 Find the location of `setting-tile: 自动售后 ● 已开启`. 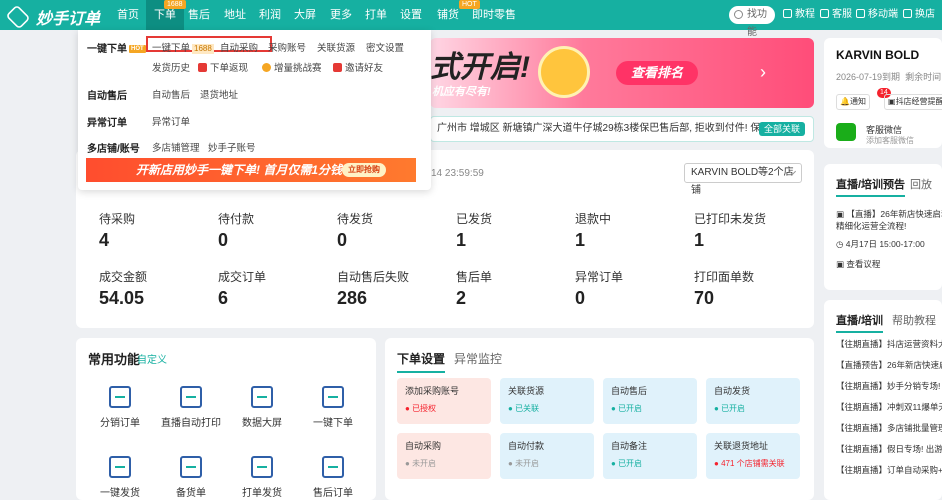

setting-tile: 自动售后 ● 已开启 is located at coordinates (650, 401).